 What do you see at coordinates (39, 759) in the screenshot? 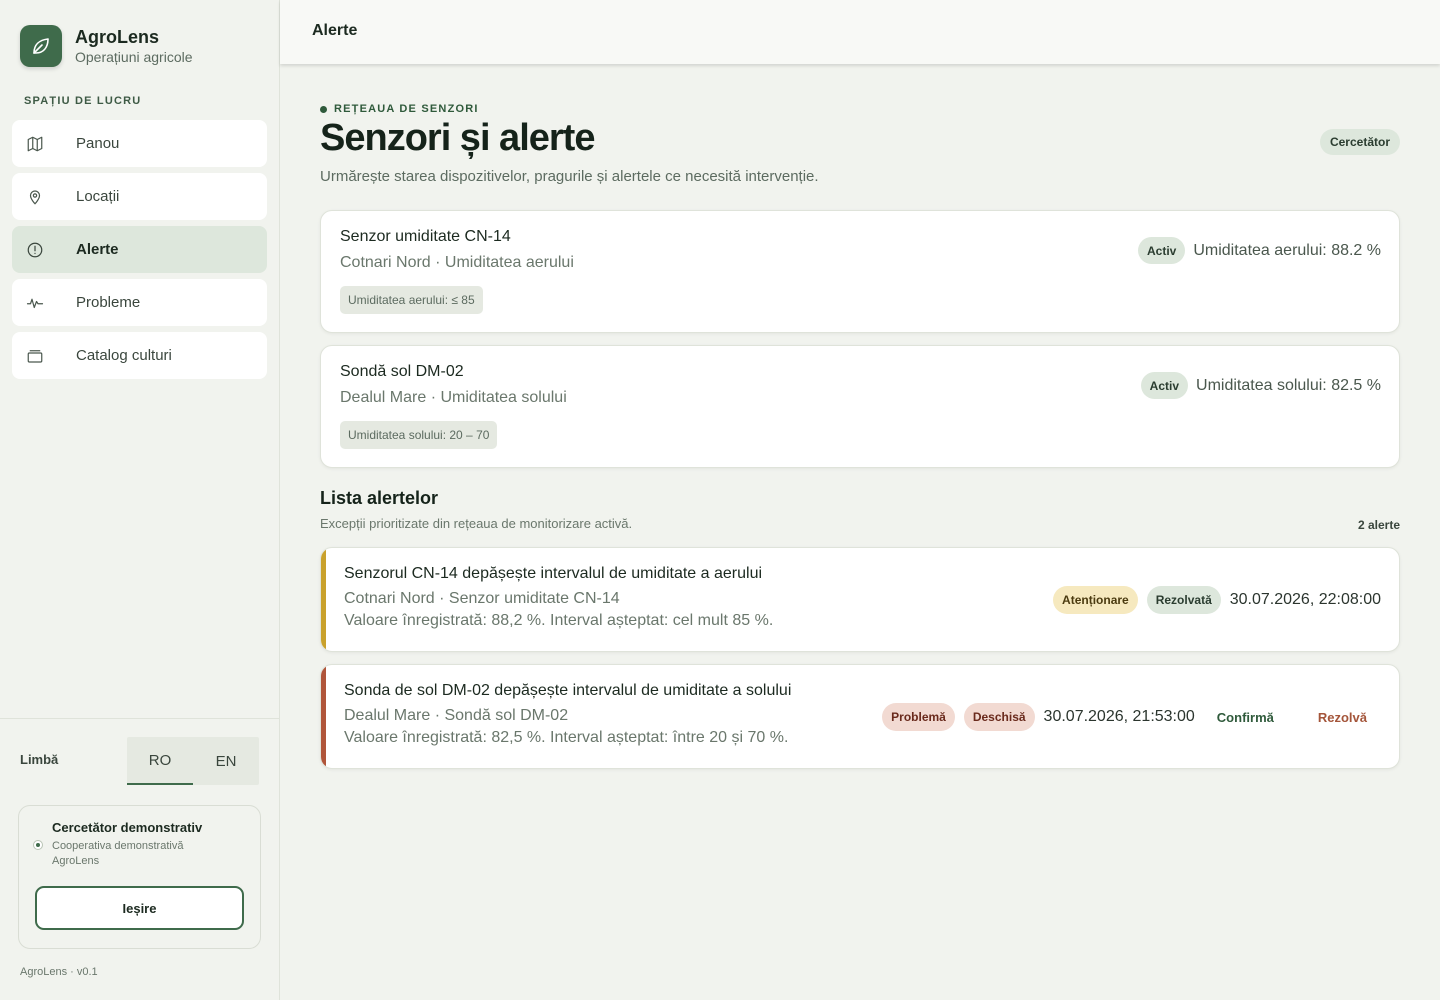
I see `language-label: Limbă` at bounding box center [39, 759].